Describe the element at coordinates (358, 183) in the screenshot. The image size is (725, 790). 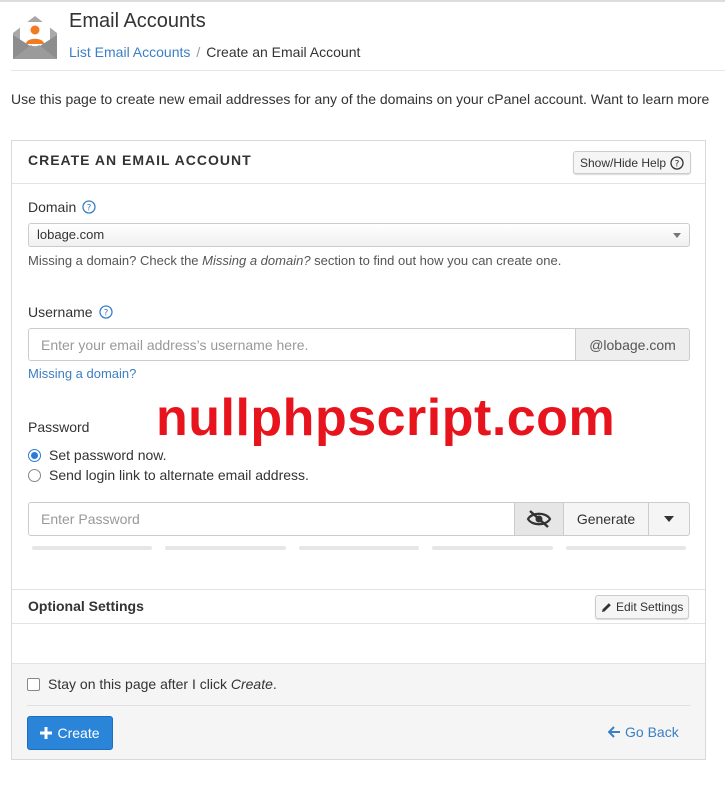
I see `panel-header-divider` at that location.